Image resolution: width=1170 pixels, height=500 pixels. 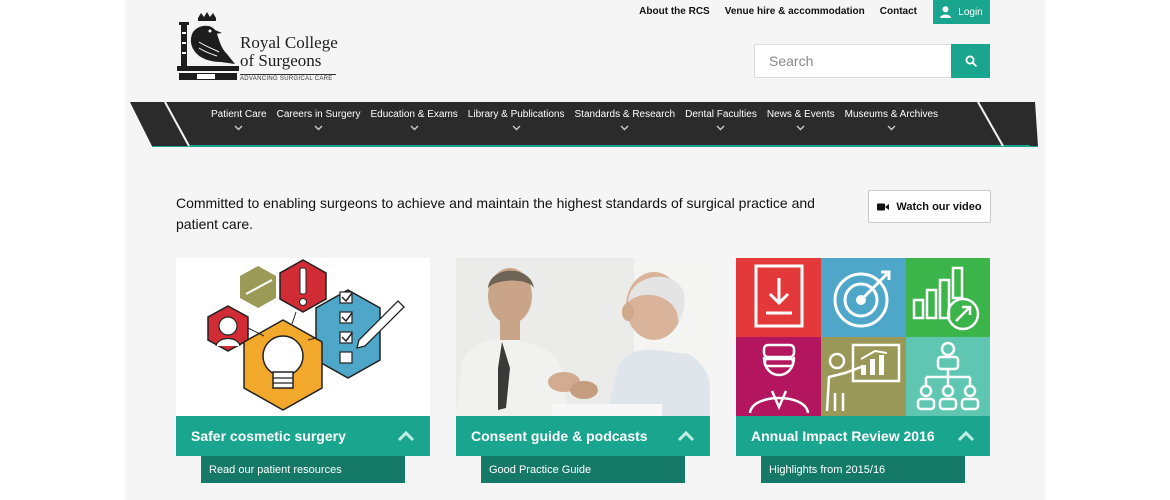 What do you see at coordinates (625, 123) in the screenshot?
I see `nav-item-standards: Standards & Research` at bounding box center [625, 123].